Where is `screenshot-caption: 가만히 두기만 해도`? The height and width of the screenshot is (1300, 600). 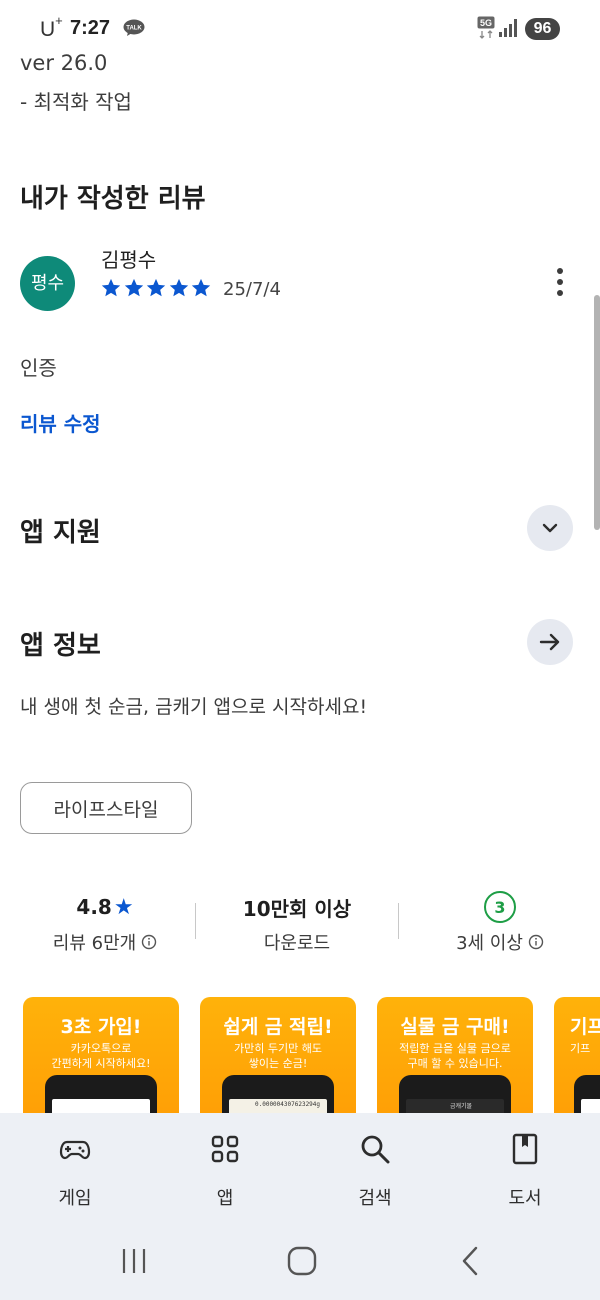 screenshot-caption: 가만히 두기만 해도 is located at coordinates (278, 1048).